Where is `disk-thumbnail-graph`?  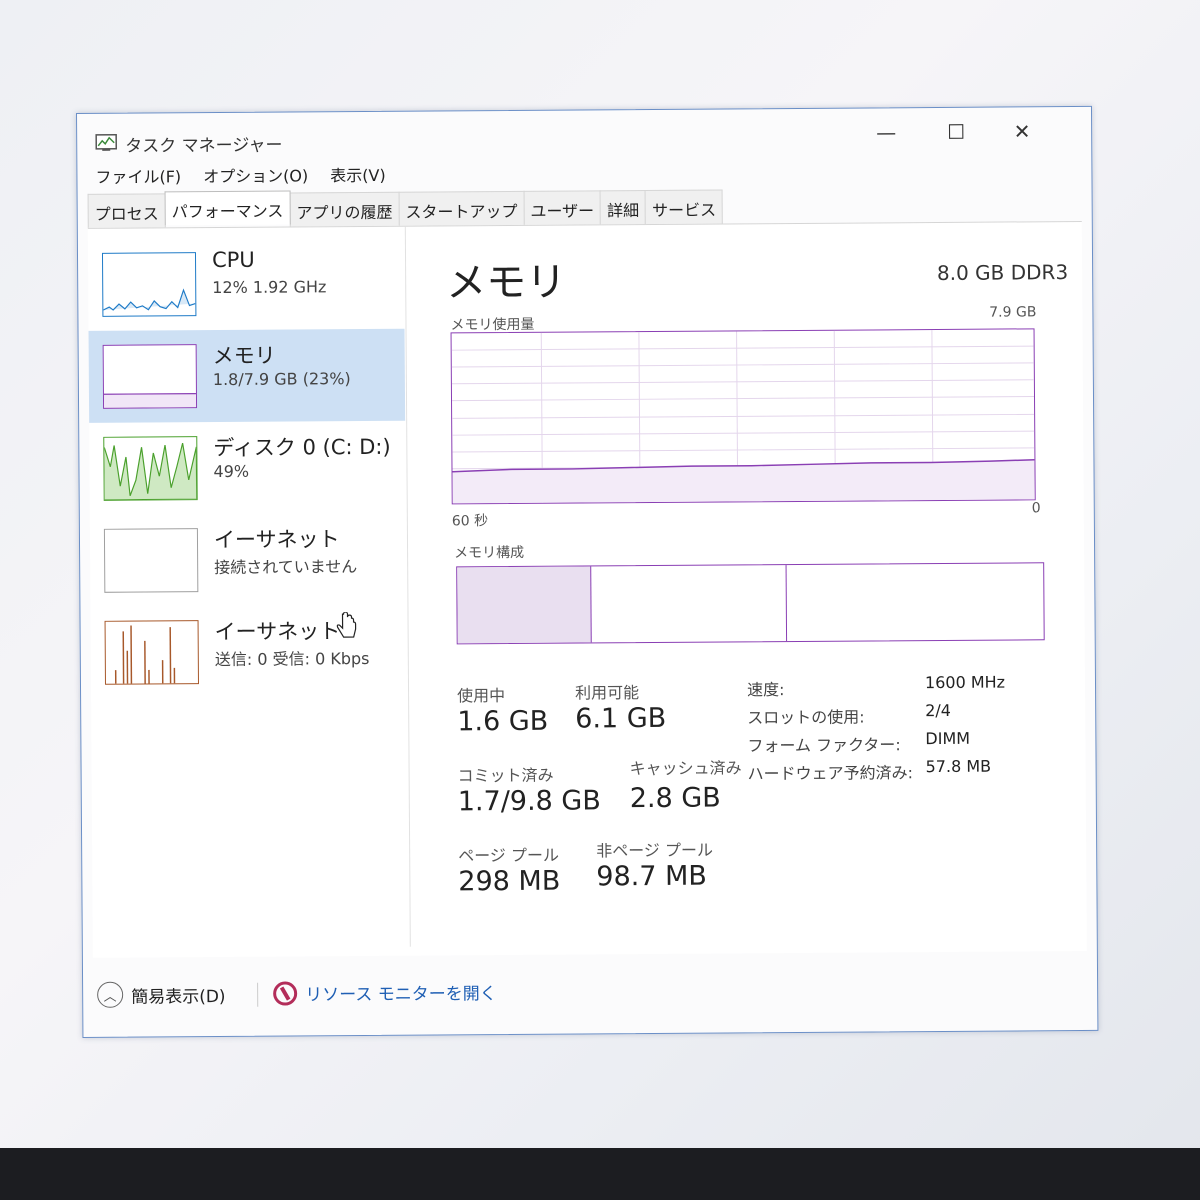 disk-thumbnail-graph is located at coordinates (150, 468).